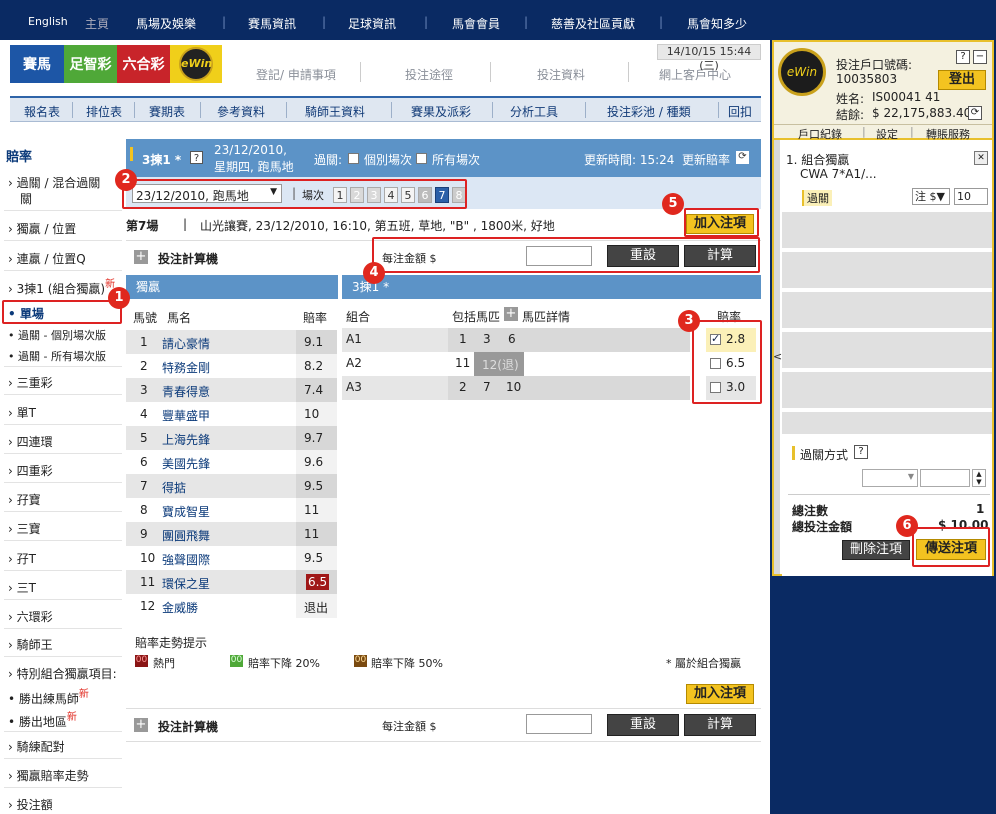 The height and width of the screenshot is (814, 996). What do you see at coordinates (63, 240) in the screenshot?
I see `sidebar-divider` at bounding box center [63, 240].